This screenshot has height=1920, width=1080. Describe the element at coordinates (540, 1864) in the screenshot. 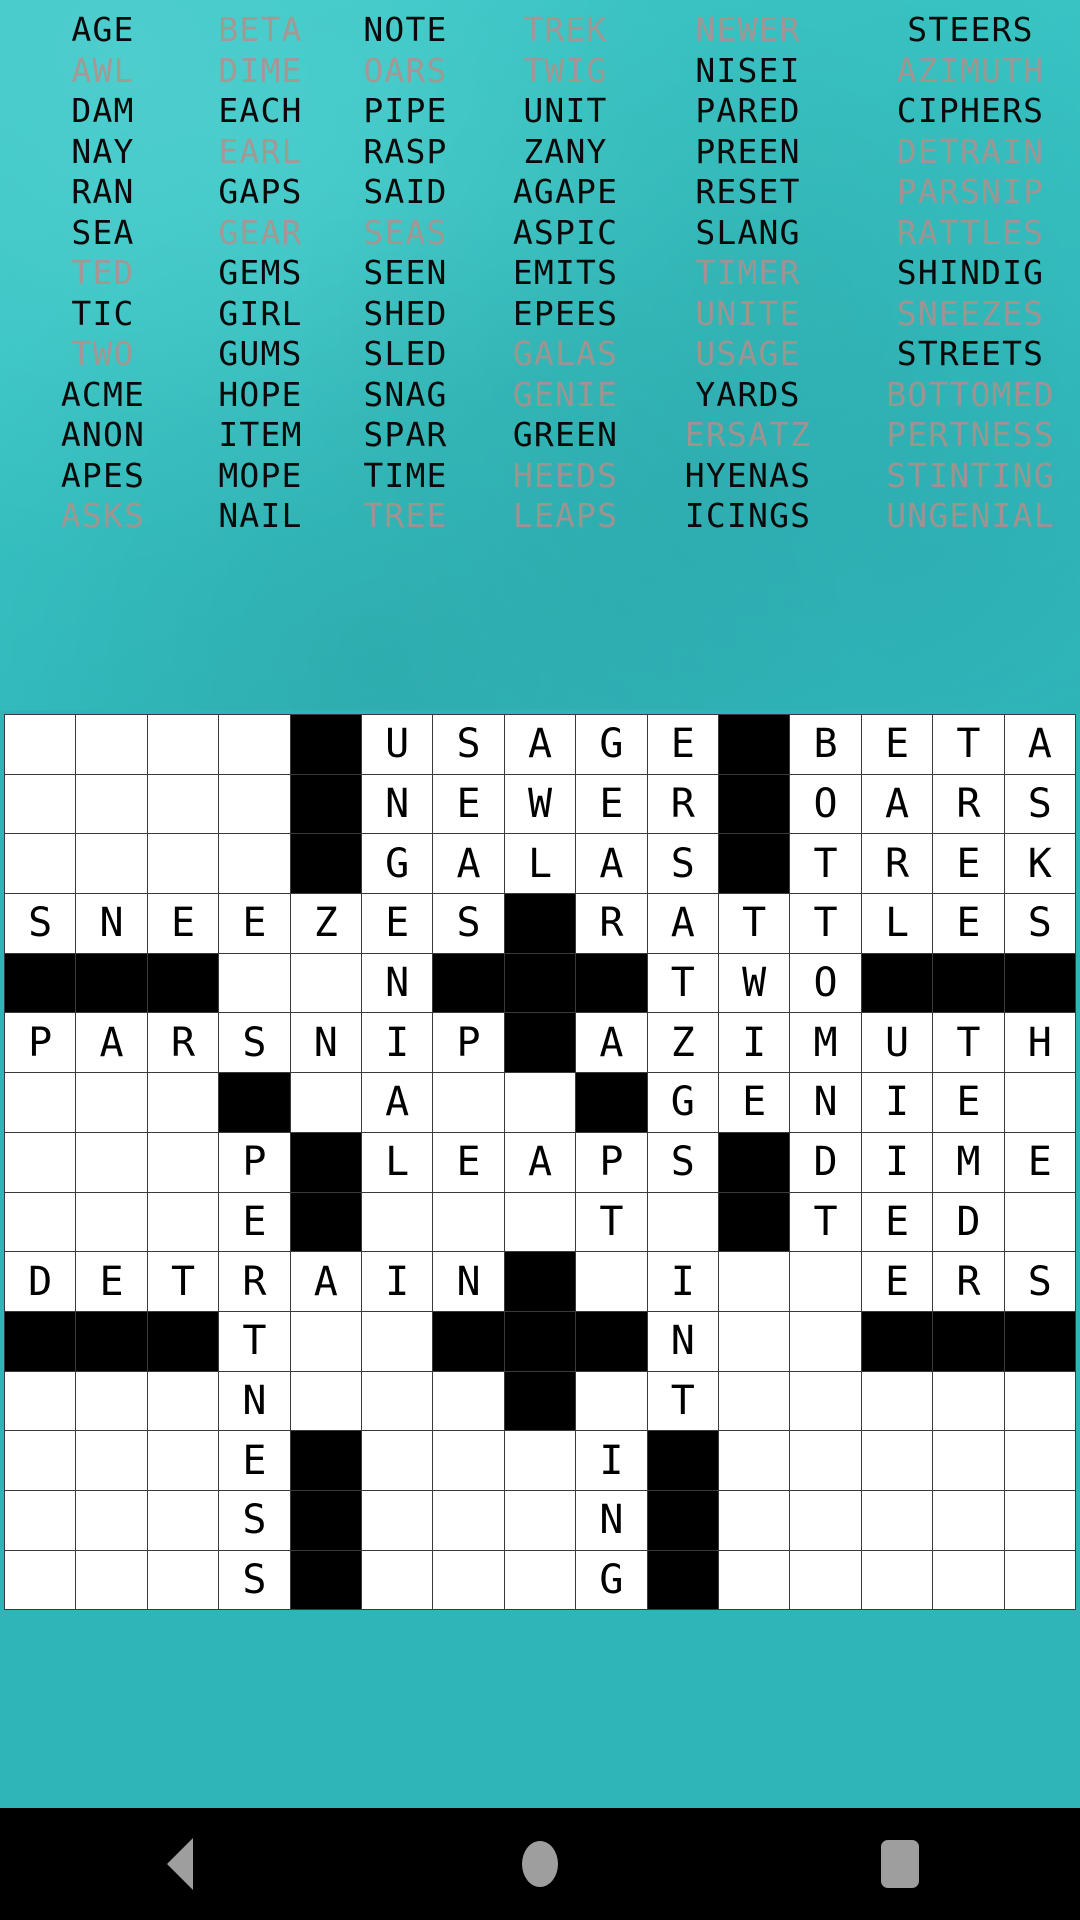

I see `home-button` at that location.